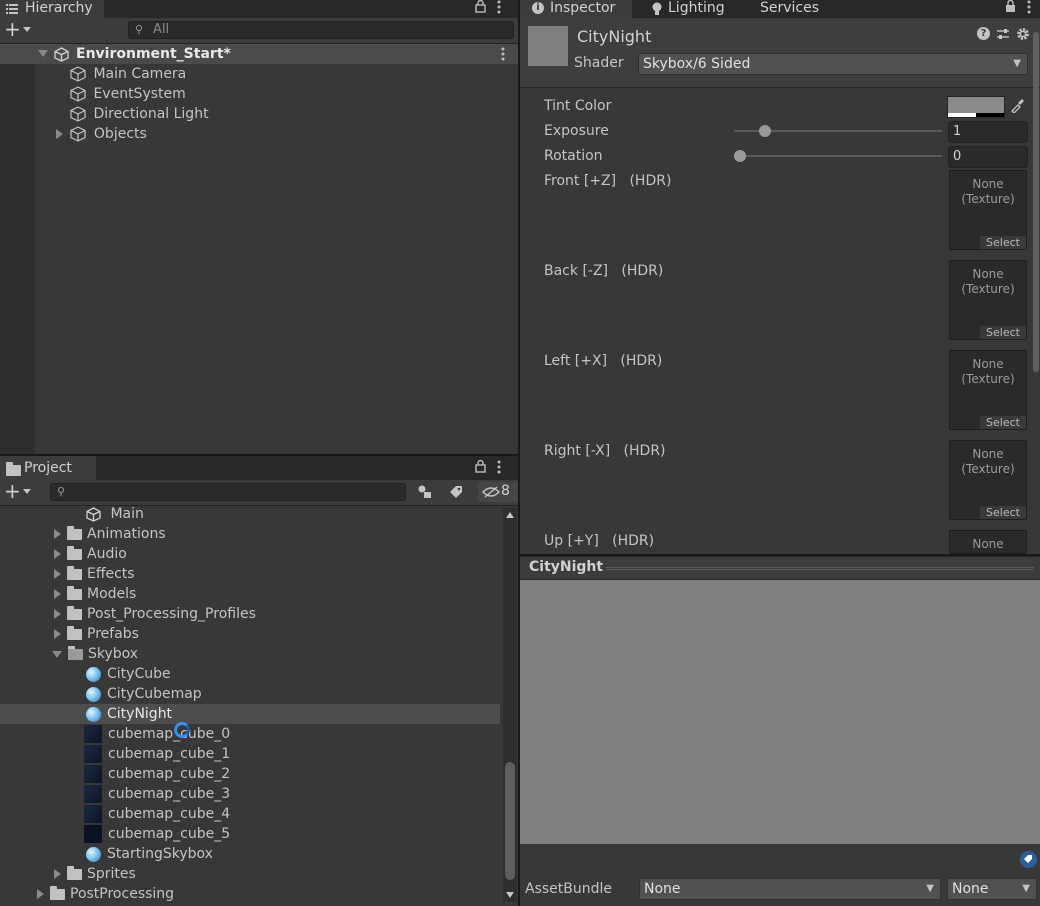  Describe the element at coordinates (139, 29) in the screenshot. I see `search-icon: ⚲` at that location.